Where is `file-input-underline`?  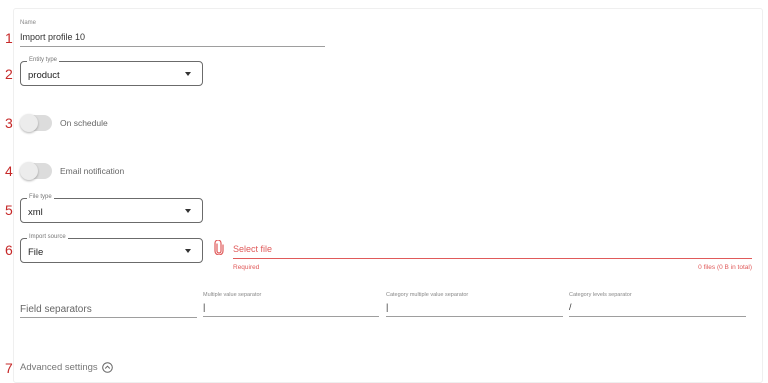
file-input-underline is located at coordinates (492, 258).